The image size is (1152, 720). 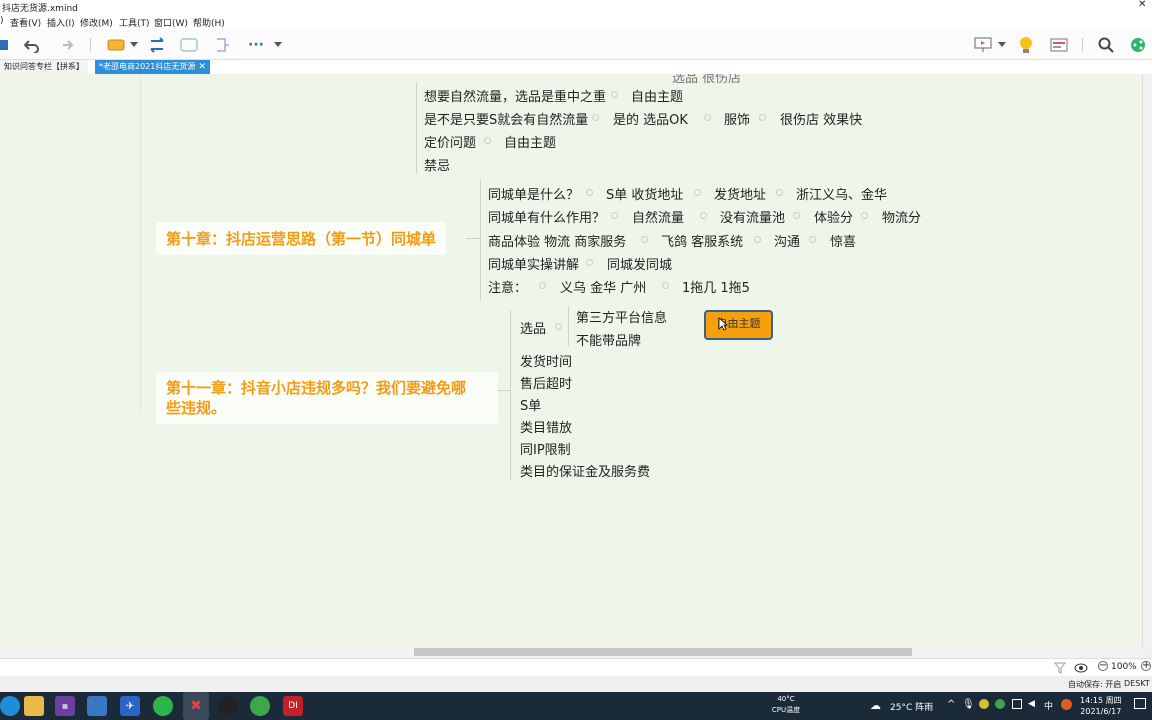 I want to click on share-icon, so click(x=1138, y=45).